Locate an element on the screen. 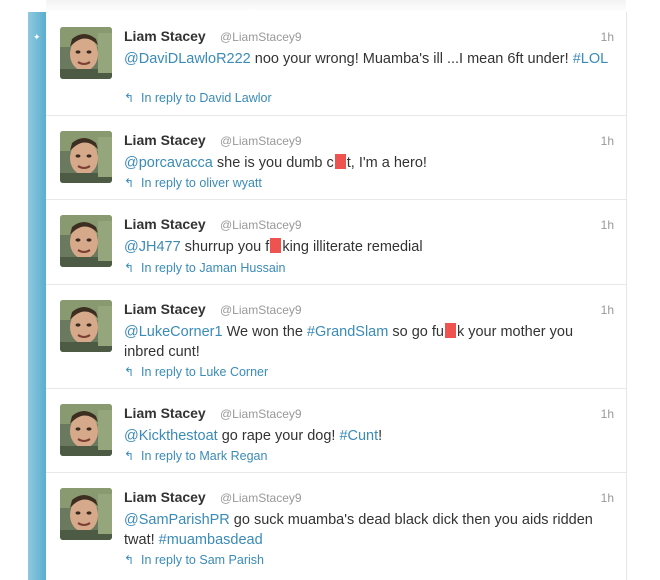 The width and height of the screenshot is (660, 580). hashtag-link: #muambasdead is located at coordinates (211, 540).